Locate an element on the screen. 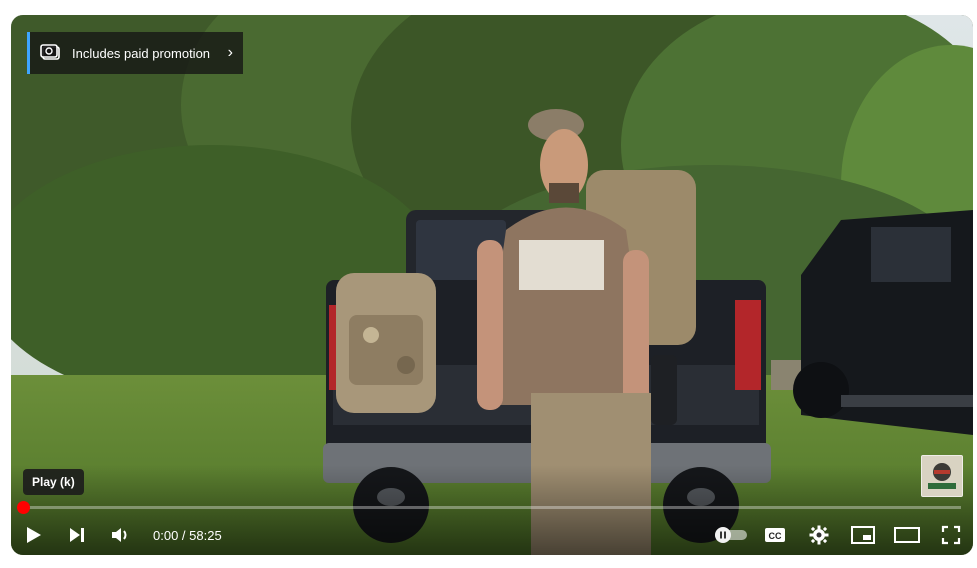 The height and width of the screenshot is (568, 977). miniplayer-icon is located at coordinates (863, 535).